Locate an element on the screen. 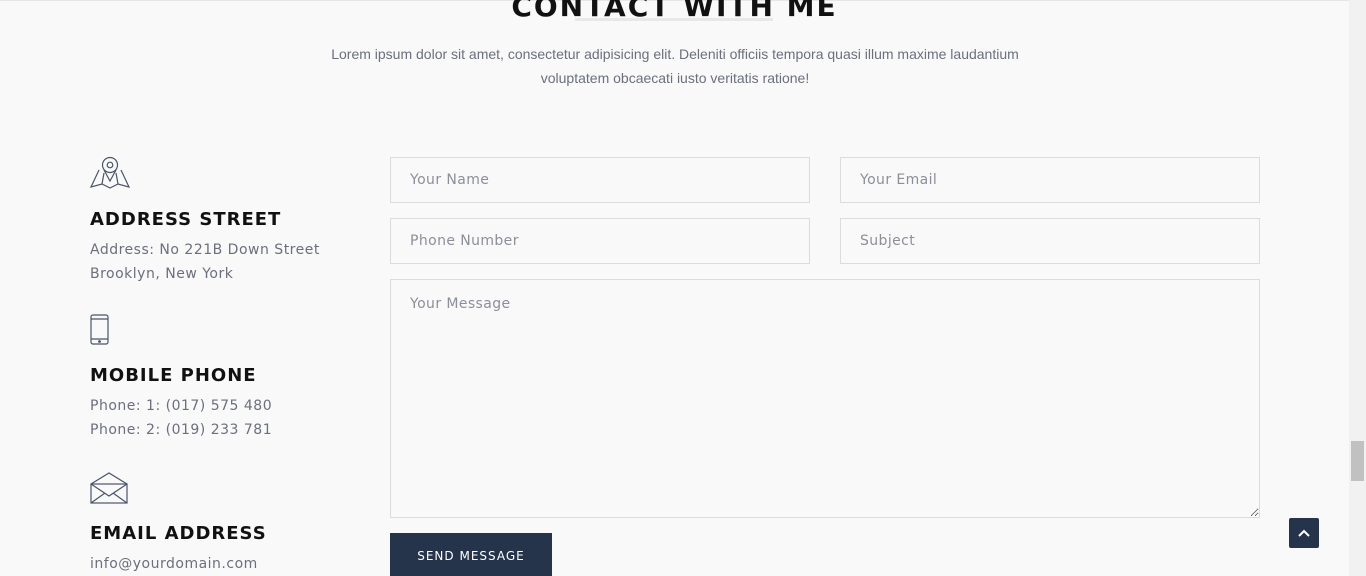 The image size is (1366, 576). section-title: CONTACT WITH ME is located at coordinates (674, 11).